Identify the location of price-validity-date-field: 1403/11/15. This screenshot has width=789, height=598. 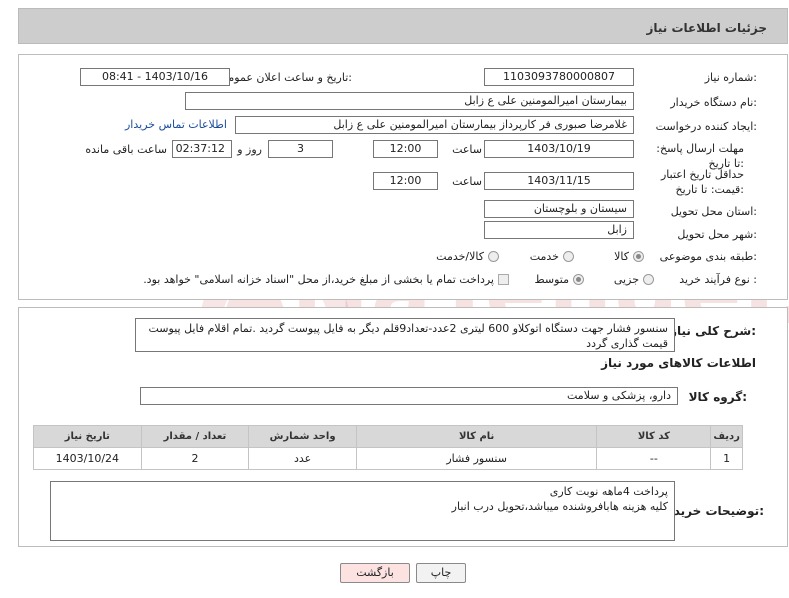
(559, 181).